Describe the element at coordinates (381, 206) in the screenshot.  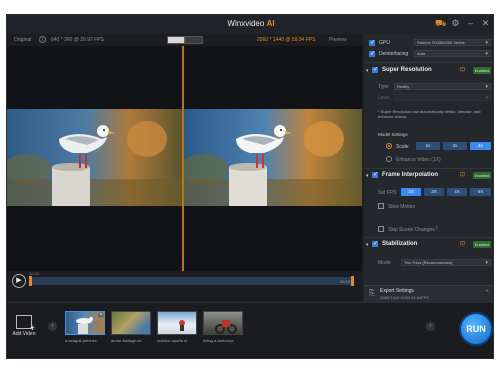
I see `slow-motion-checkbox` at that location.